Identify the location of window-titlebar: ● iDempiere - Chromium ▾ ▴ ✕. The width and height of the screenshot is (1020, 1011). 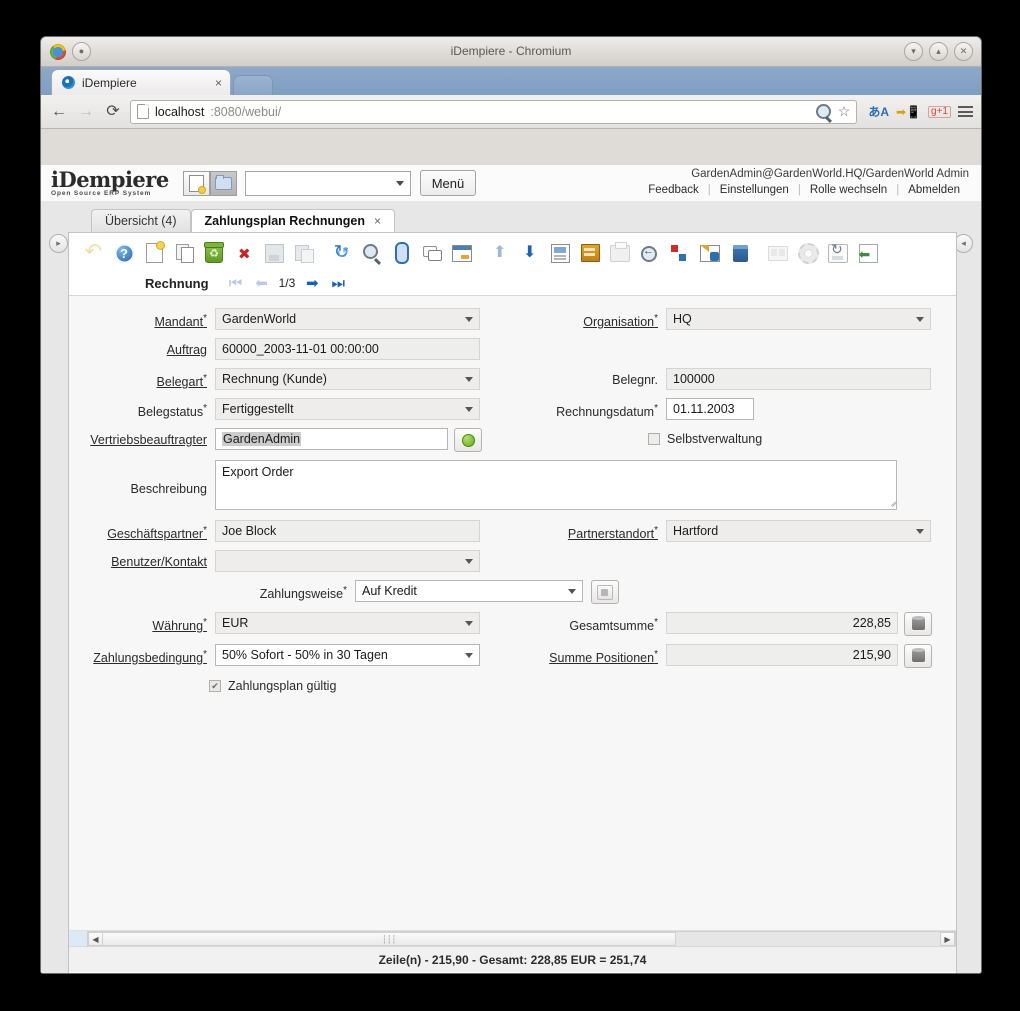
(511, 52).